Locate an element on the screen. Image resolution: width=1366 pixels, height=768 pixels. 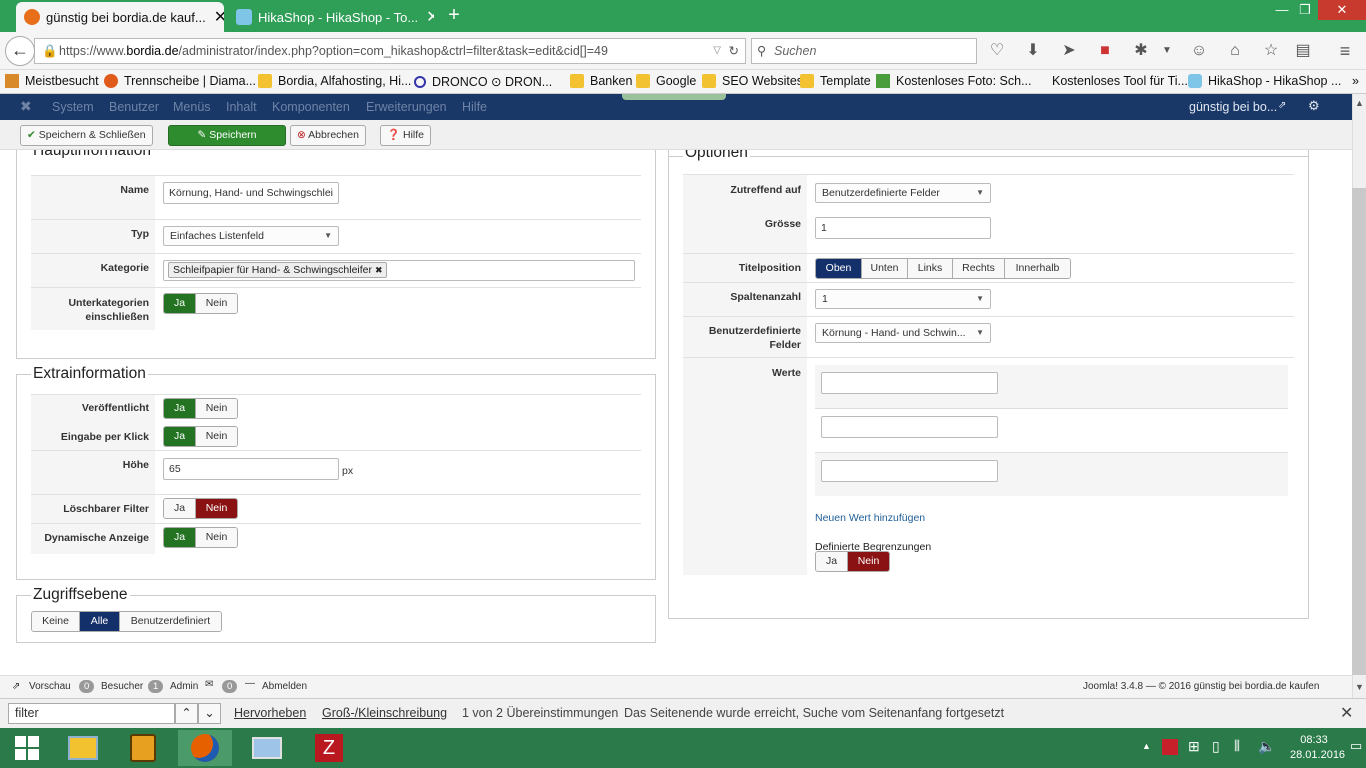
veroeffentlicht-toggle: Ja Nein is located at coordinates (200, 408).